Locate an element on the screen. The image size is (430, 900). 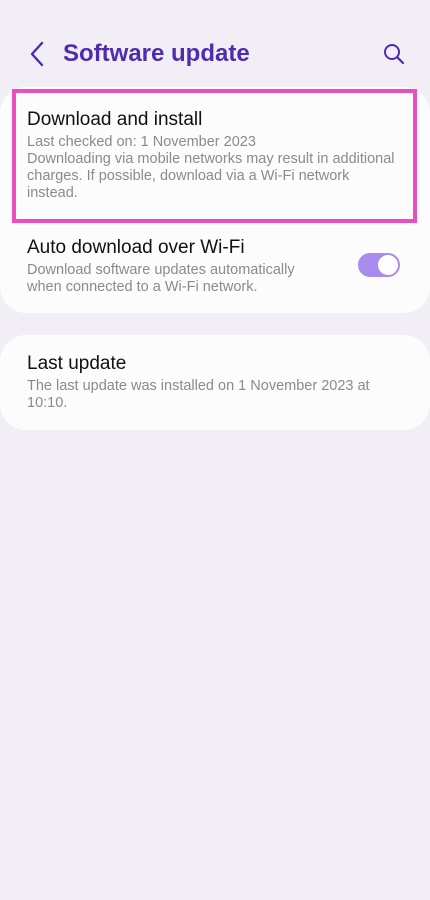
auto-download-toggle is located at coordinates (379, 265).